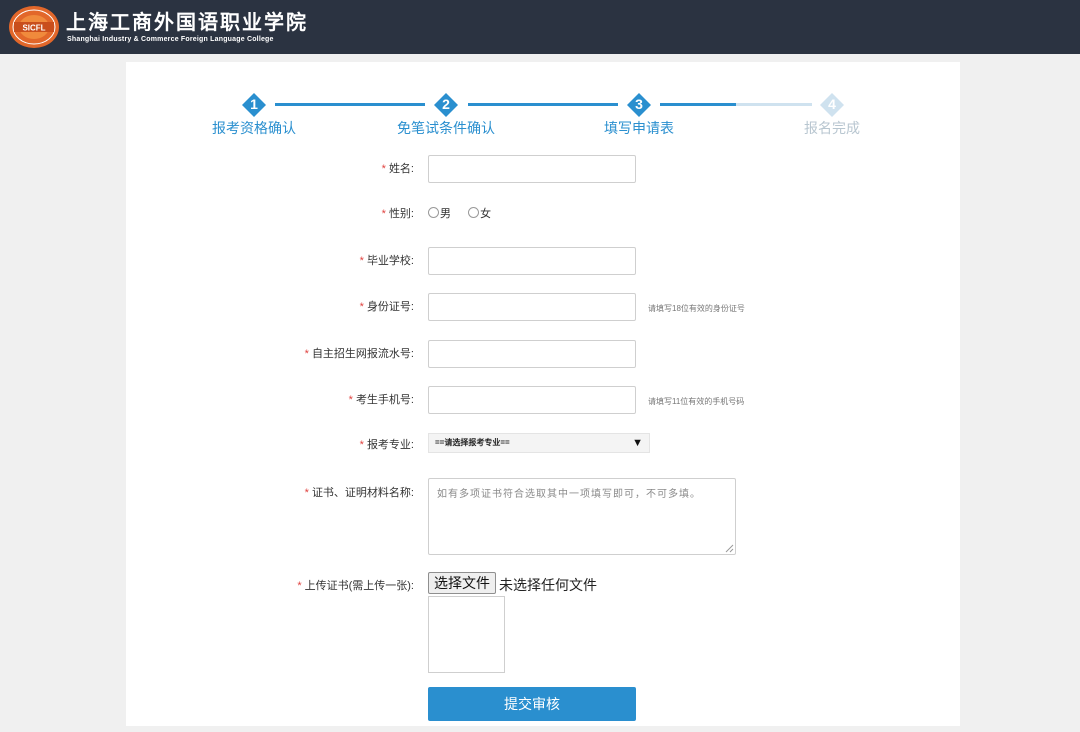  What do you see at coordinates (359, 586) in the screenshot?
I see `upload-label-text: 上传证书(需上传一张):` at bounding box center [359, 586].